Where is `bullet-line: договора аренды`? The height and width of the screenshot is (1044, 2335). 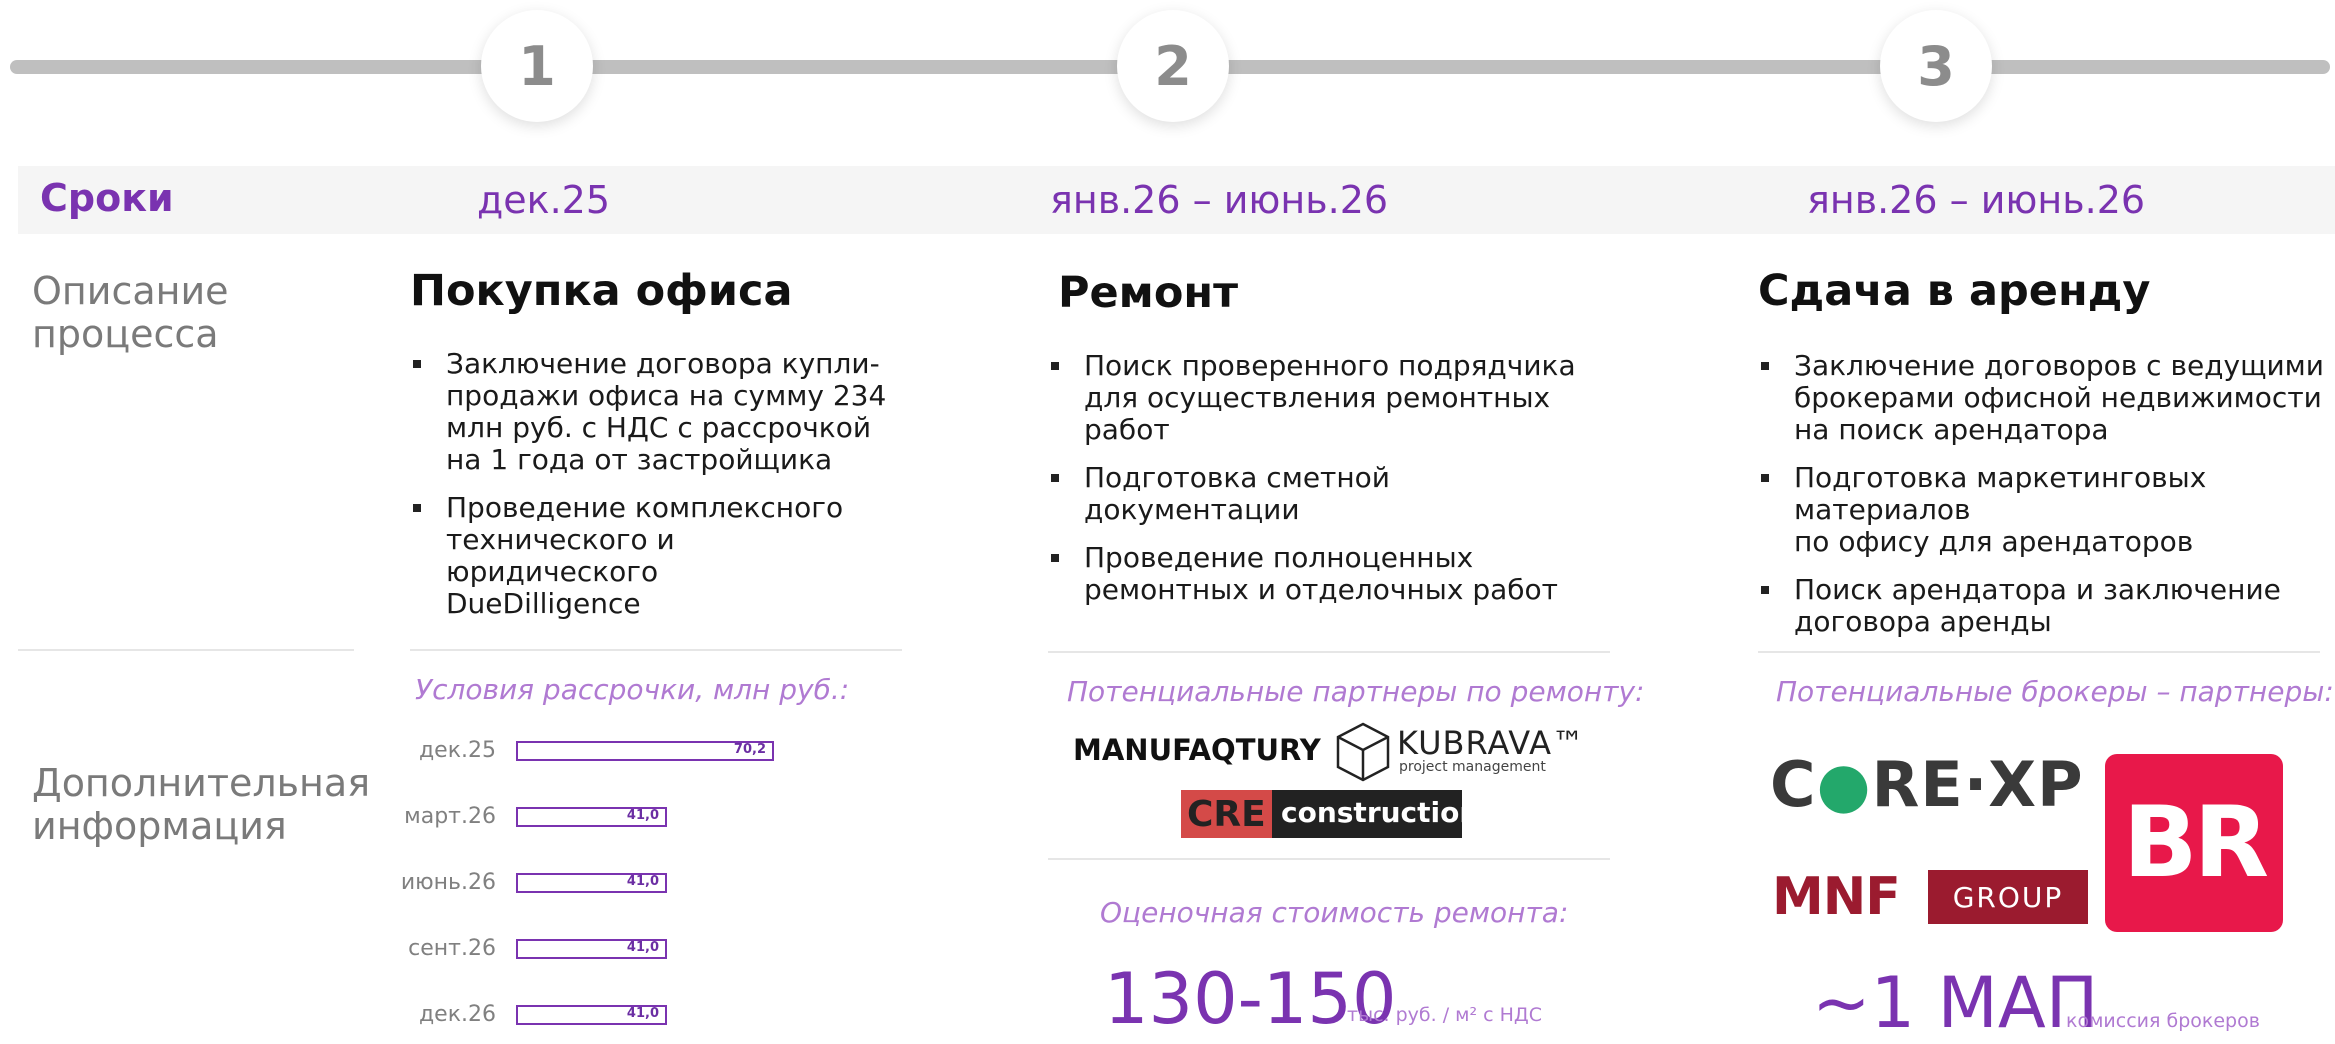 bullet-line: договора аренды is located at coordinates (1923, 621).